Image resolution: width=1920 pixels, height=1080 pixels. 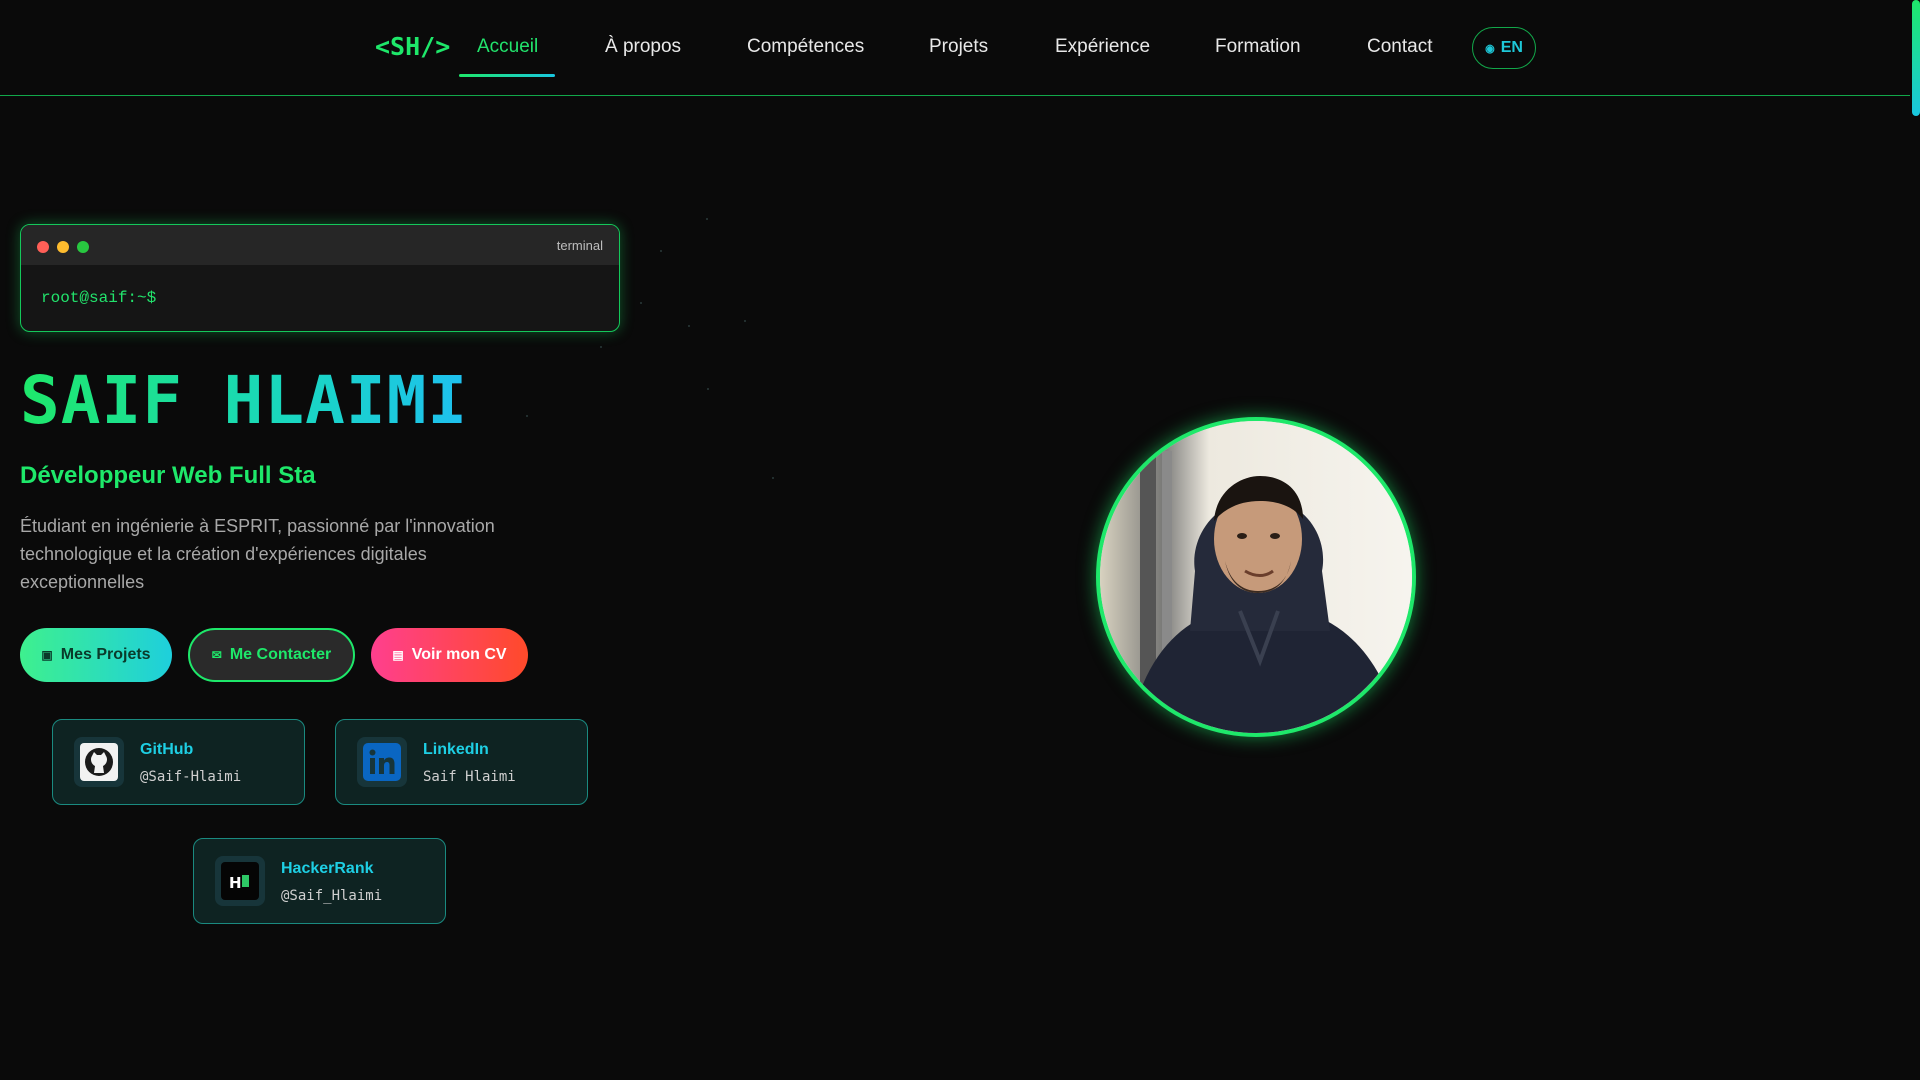 I want to click on document-icon: ▤, so click(x=398, y=655).